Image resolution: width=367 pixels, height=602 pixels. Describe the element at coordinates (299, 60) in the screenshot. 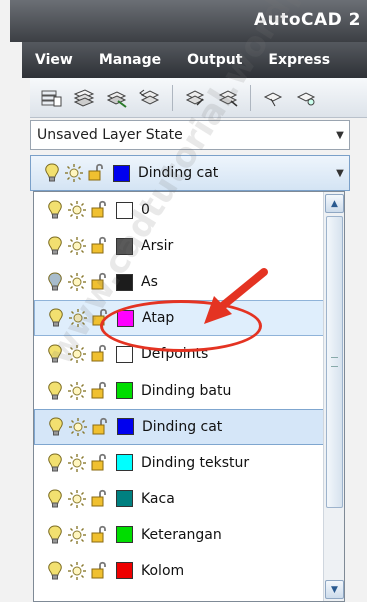

I see `menu-express: Express` at that location.